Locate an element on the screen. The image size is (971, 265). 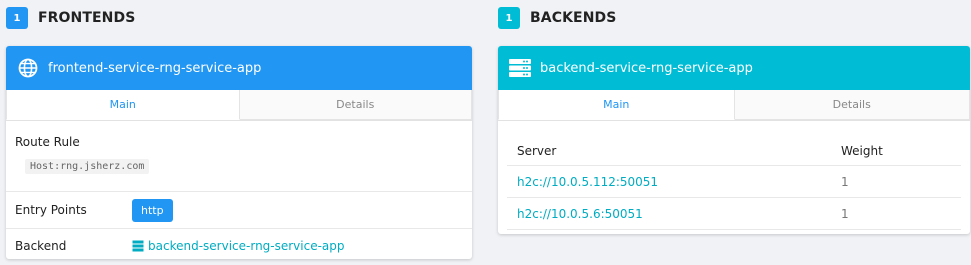
server-url: h2c://10.0.5.6:50051 is located at coordinates (669, 213).